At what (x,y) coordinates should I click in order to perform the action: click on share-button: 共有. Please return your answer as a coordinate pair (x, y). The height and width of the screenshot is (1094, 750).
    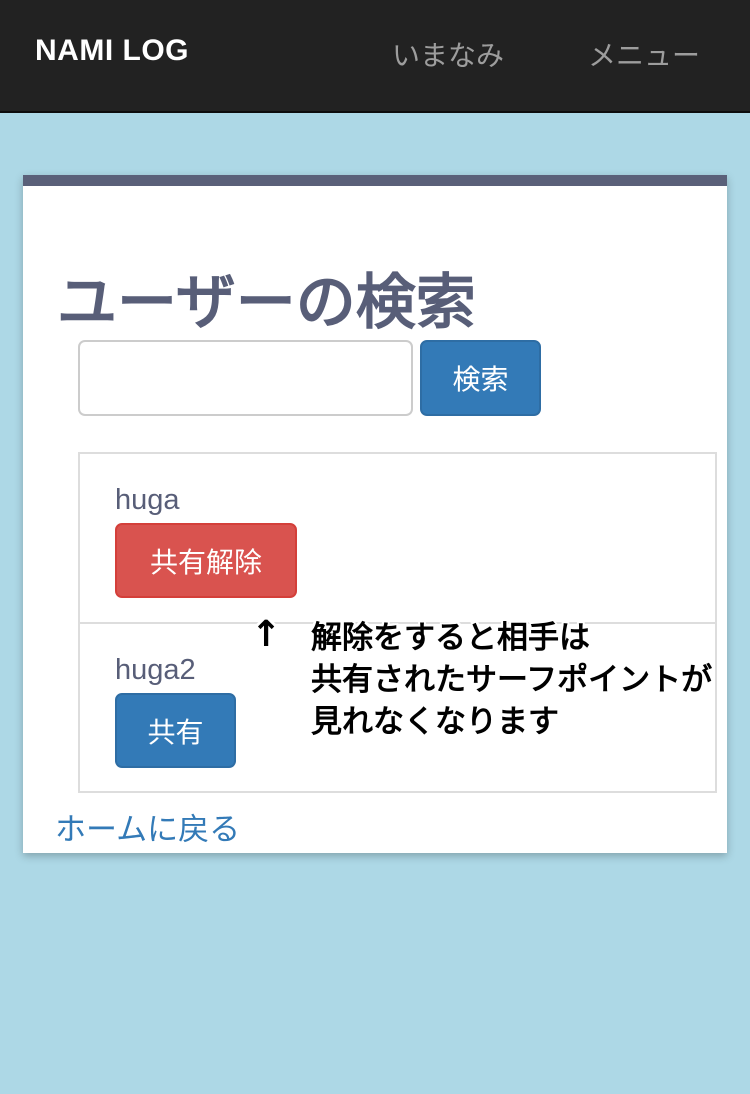
    Looking at the image, I should click on (175, 730).